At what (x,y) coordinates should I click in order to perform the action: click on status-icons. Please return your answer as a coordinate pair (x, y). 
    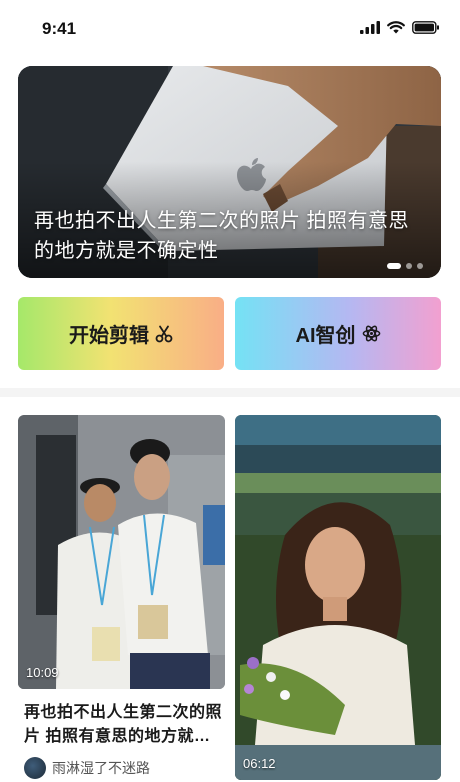
    Looking at the image, I should click on (400, 27).